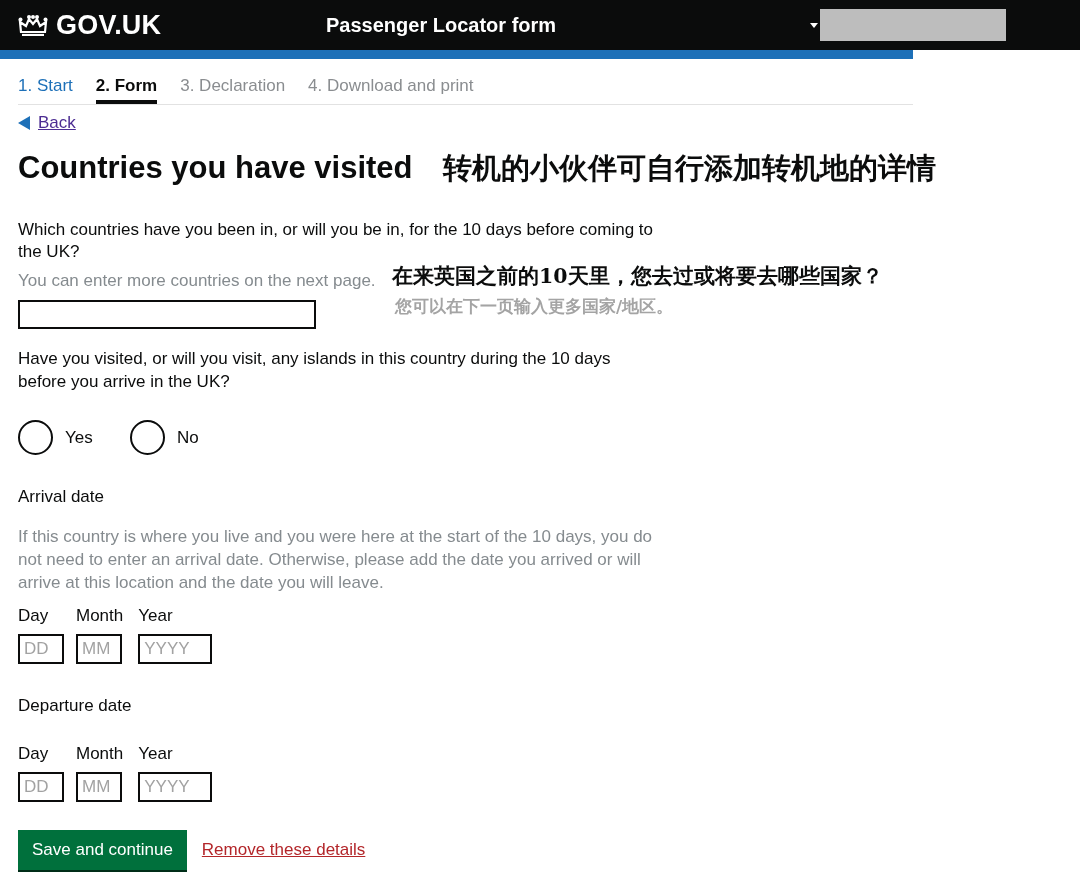 Image resolution: width=1080 pixels, height=882 pixels. What do you see at coordinates (45, 89) in the screenshot?
I see `step-tab: 1. Start` at bounding box center [45, 89].